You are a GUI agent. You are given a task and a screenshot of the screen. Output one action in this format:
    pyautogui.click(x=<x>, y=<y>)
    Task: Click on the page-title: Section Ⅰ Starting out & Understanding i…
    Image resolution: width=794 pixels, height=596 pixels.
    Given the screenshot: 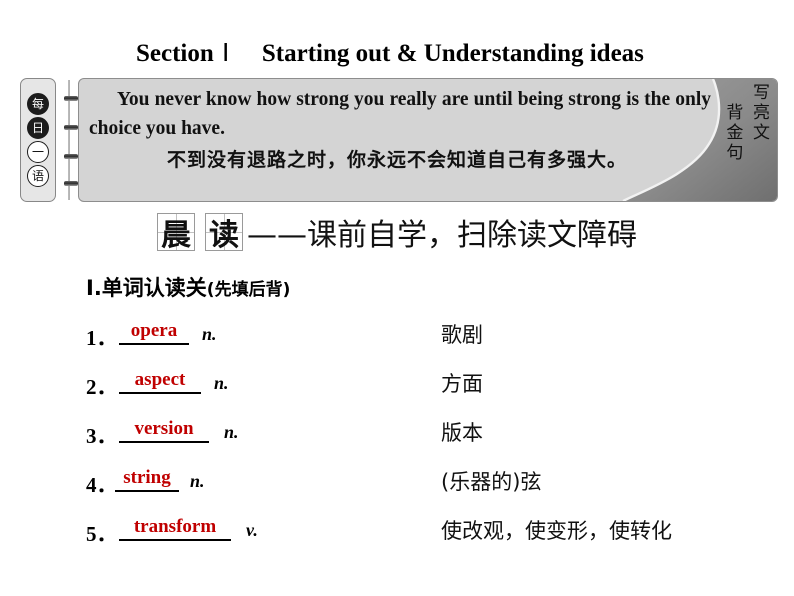 What is the action you would take?
    pyautogui.click(x=390, y=53)
    